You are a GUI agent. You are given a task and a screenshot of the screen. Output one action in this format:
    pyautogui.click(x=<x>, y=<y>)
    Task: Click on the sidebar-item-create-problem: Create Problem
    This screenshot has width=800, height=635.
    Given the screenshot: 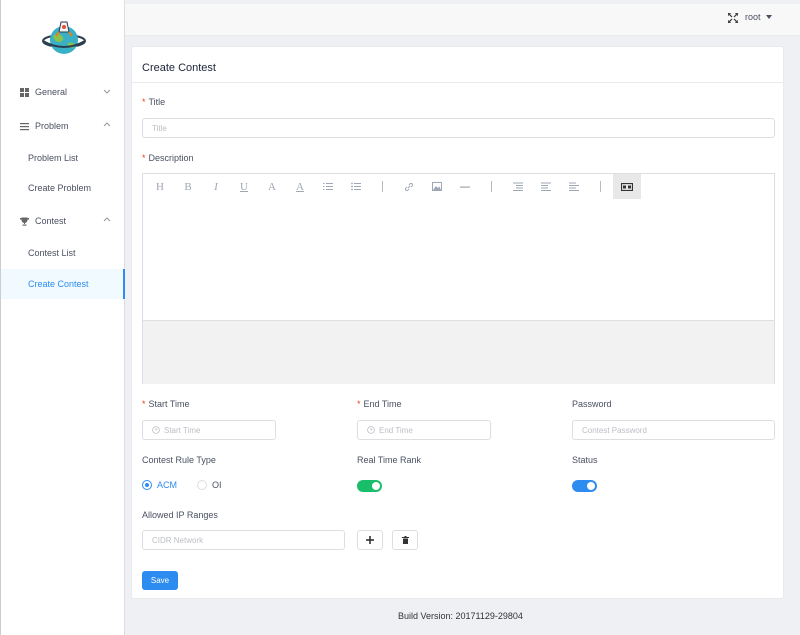 What is the action you would take?
    pyautogui.click(x=63, y=188)
    